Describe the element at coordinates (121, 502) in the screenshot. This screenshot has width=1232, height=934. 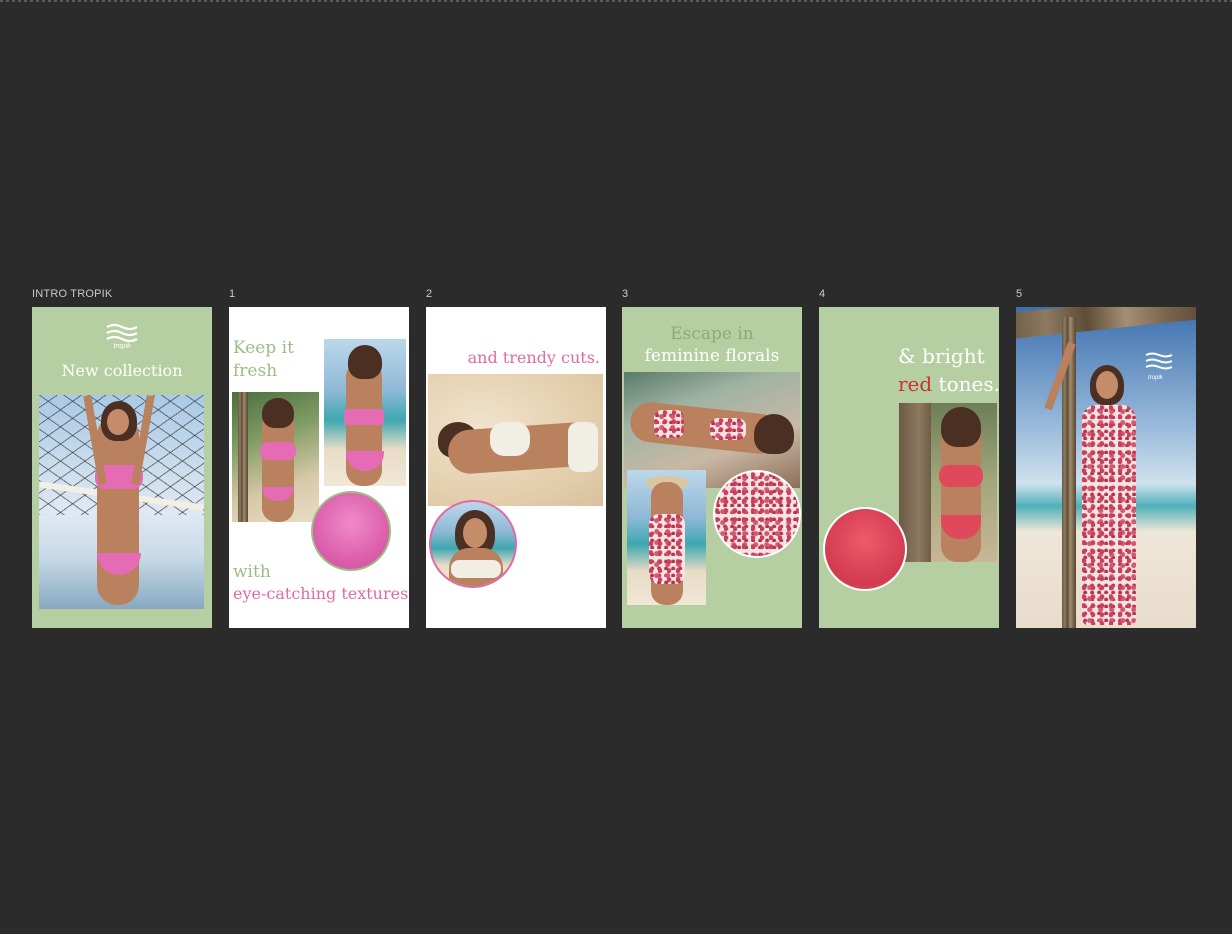
I see `intro-photo-volleyball` at that location.